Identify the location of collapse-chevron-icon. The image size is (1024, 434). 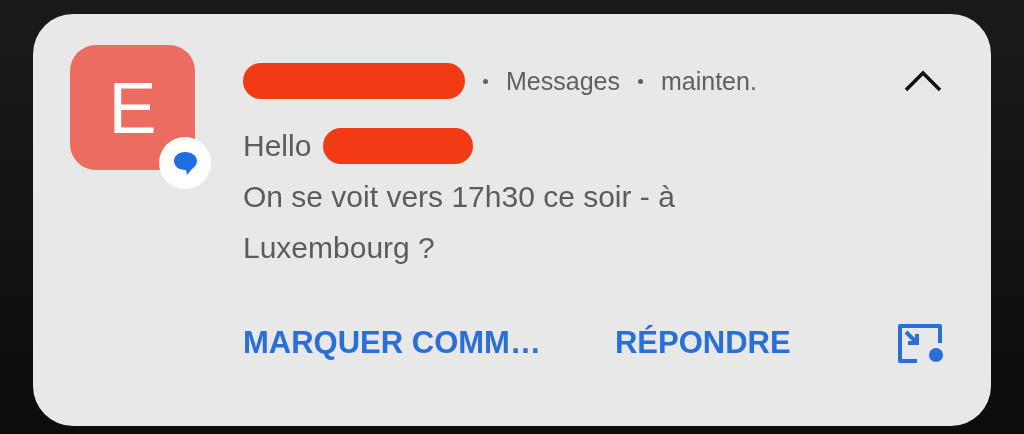
(923, 81).